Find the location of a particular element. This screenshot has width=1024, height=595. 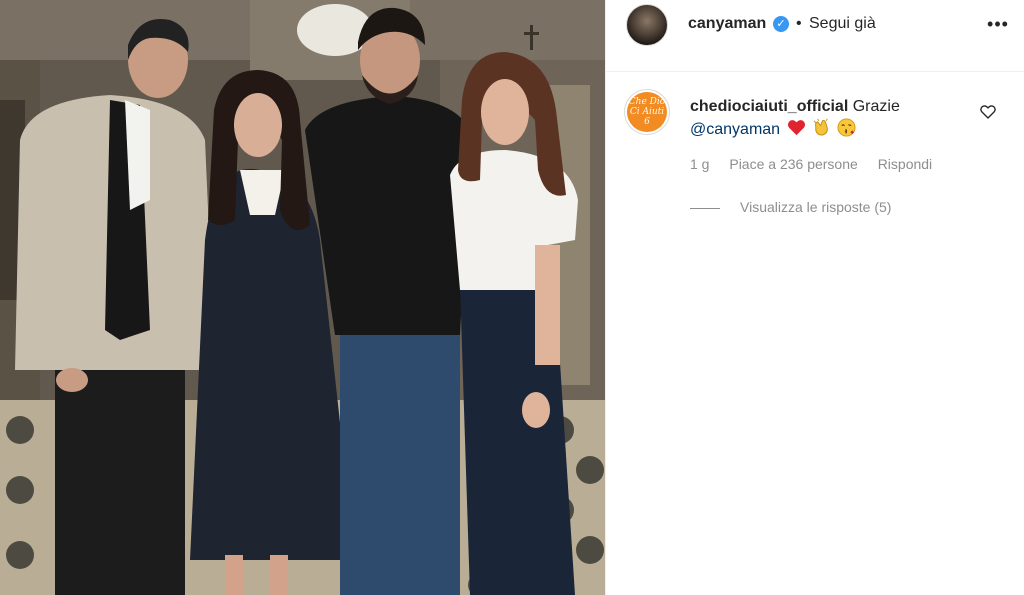

commenter-avatar: Che Dio Ci Aiuti 6 is located at coordinates (647, 112).